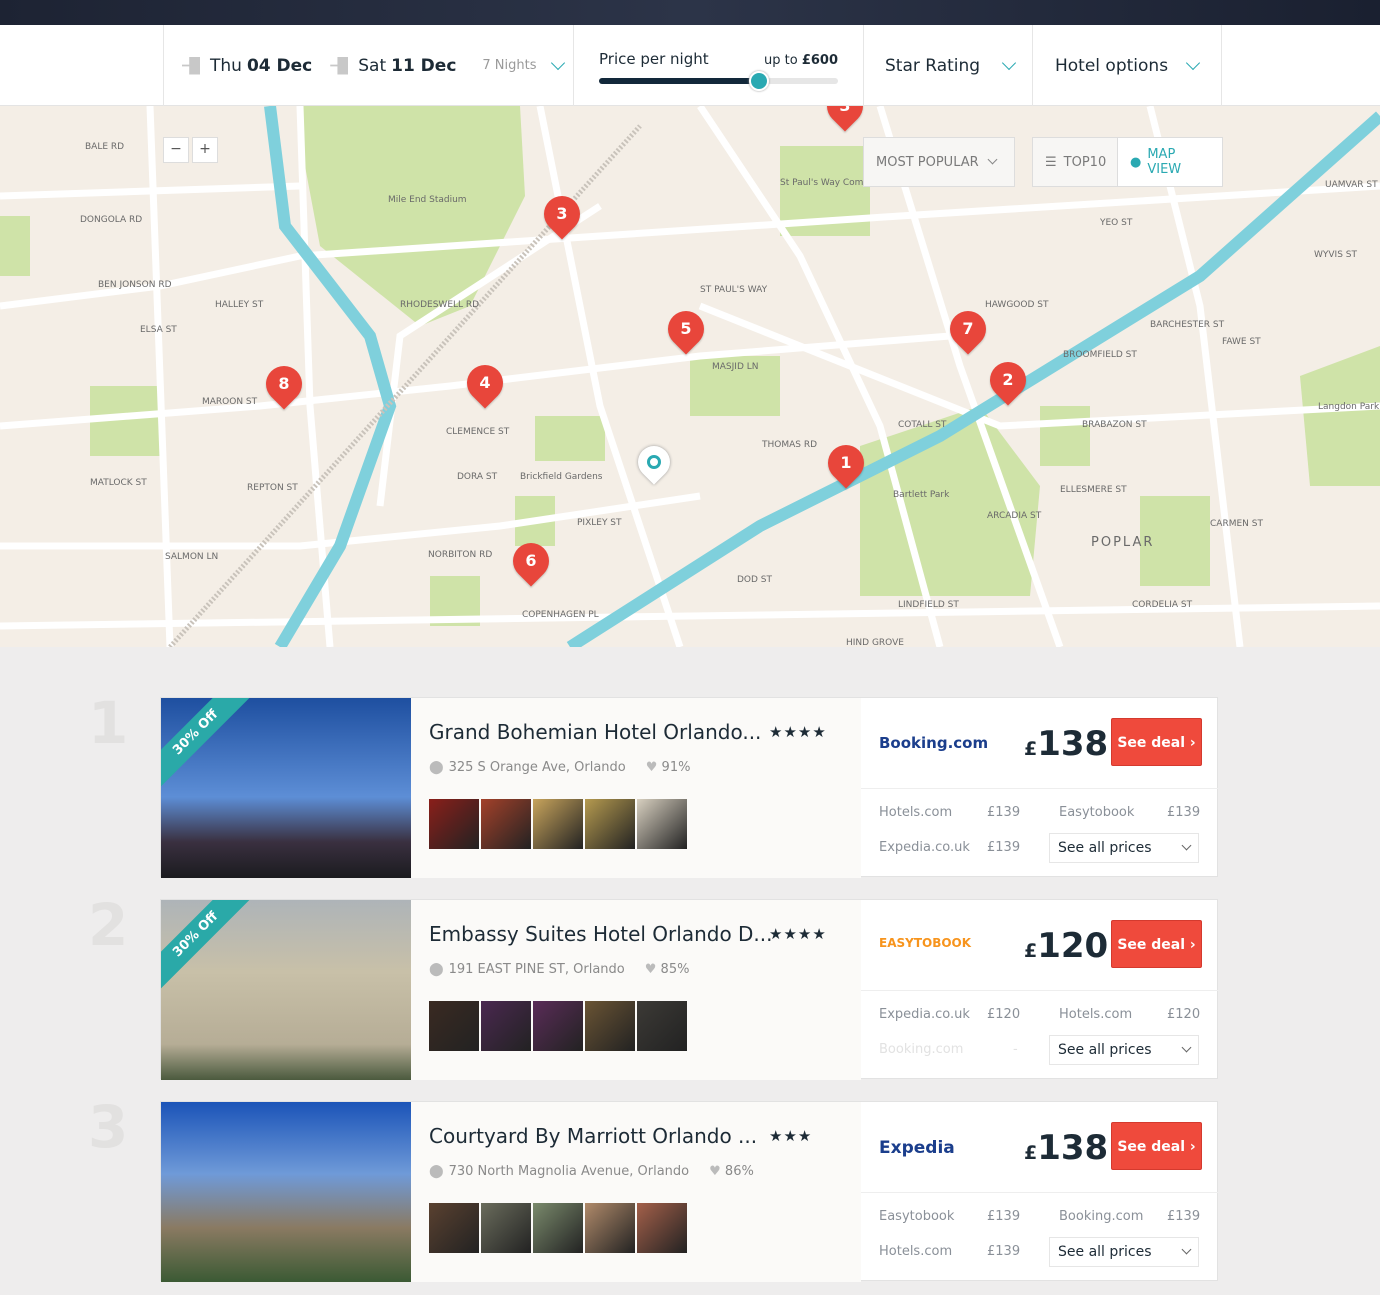  What do you see at coordinates (436, 1171) in the screenshot?
I see `location-icon: ⬤` at bounding box center [436, 1171].